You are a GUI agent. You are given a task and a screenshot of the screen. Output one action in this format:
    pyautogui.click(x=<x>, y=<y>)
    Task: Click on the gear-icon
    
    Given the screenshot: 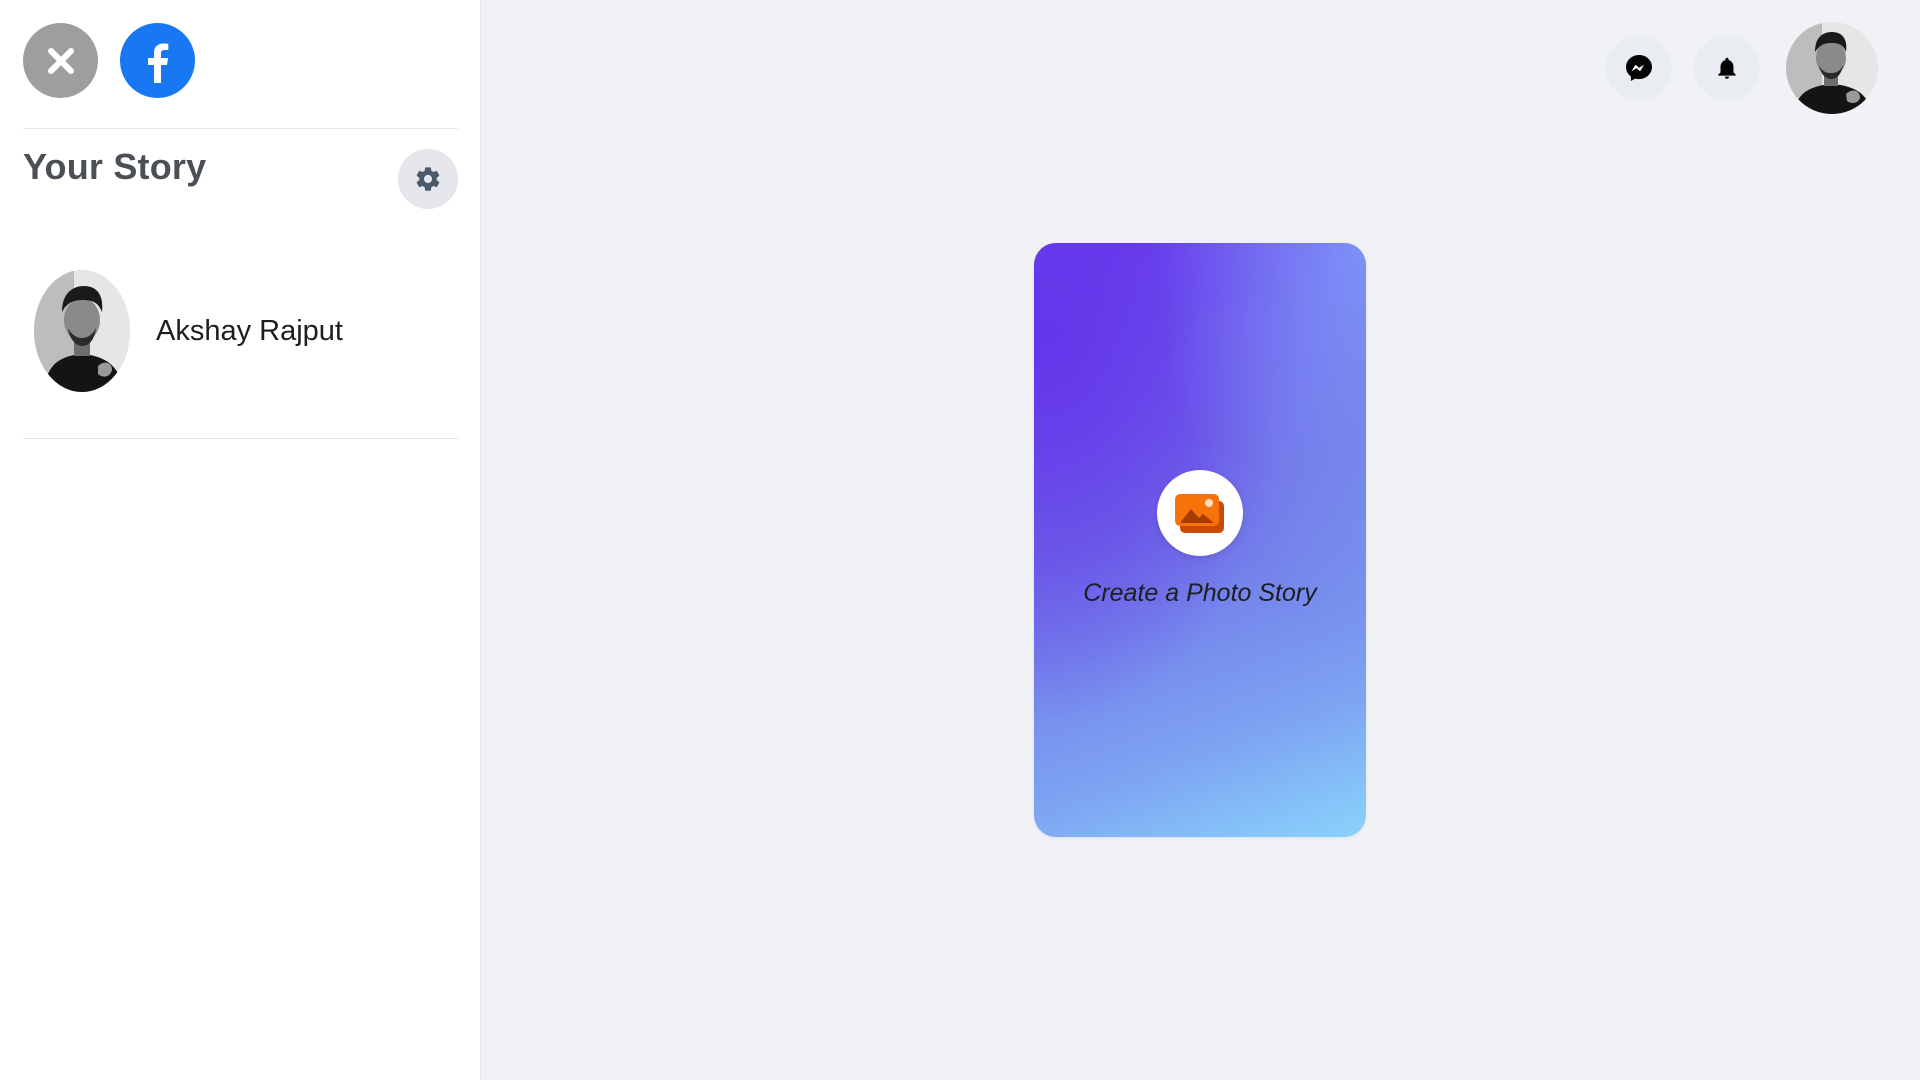 What is the action you would take?
    pyautogui.click(x=428, y=179)
    